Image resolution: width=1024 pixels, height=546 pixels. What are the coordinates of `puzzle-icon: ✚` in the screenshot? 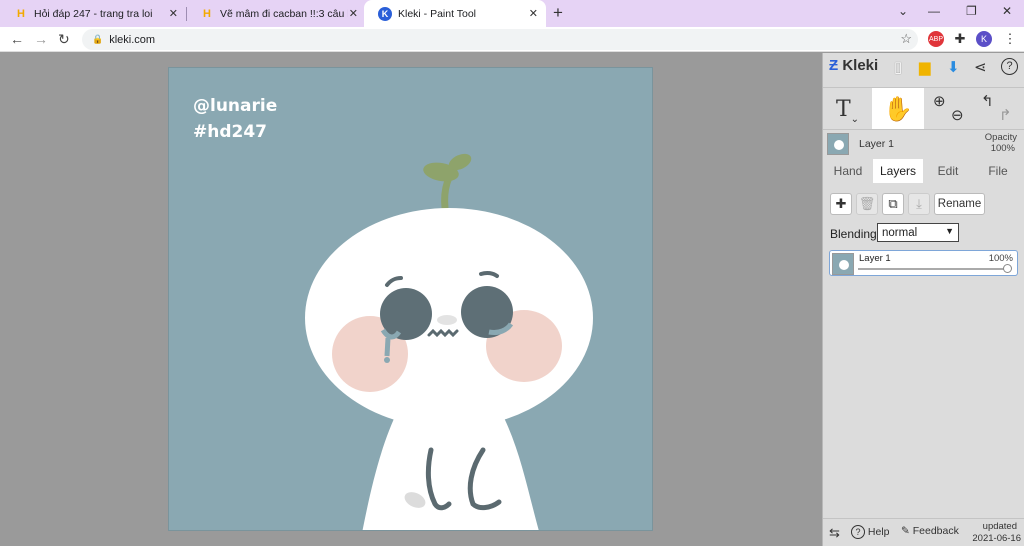 It's located at (960, 39).